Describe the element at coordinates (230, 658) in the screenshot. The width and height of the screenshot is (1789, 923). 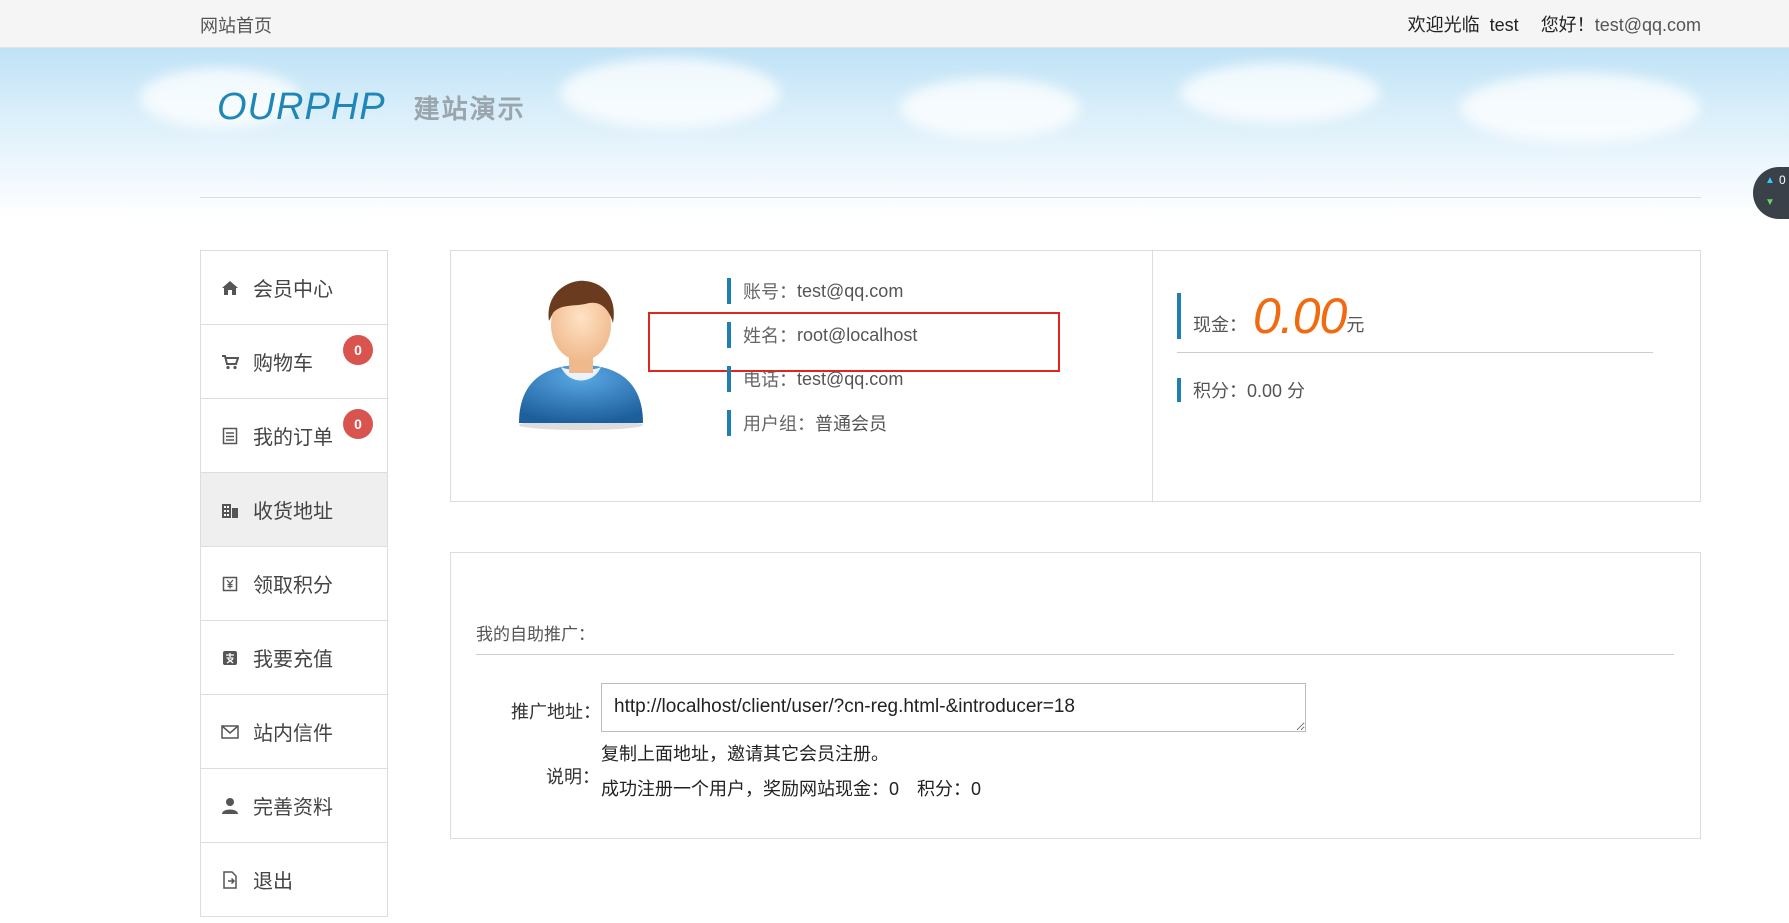
I see `recharge-icon` at that location.